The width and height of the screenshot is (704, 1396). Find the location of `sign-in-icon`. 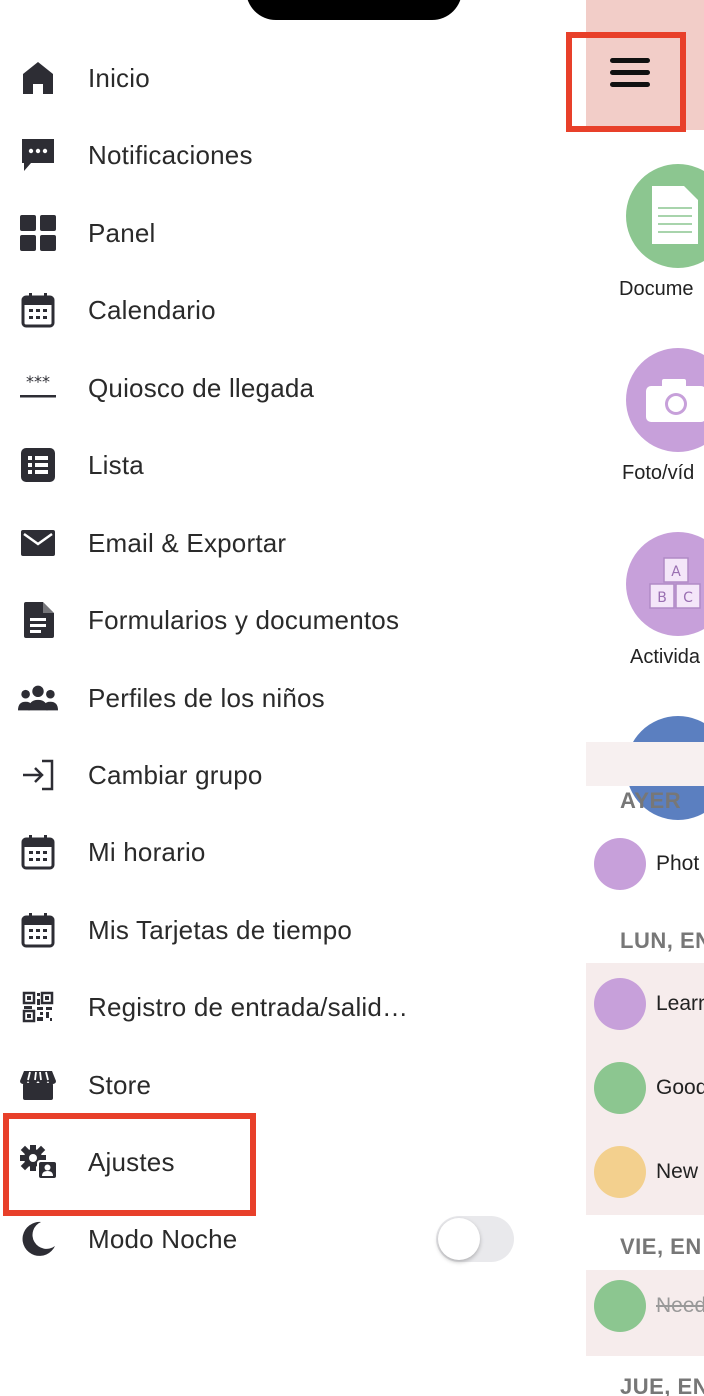

sign-in-icon is located at coordinates (38, 775).